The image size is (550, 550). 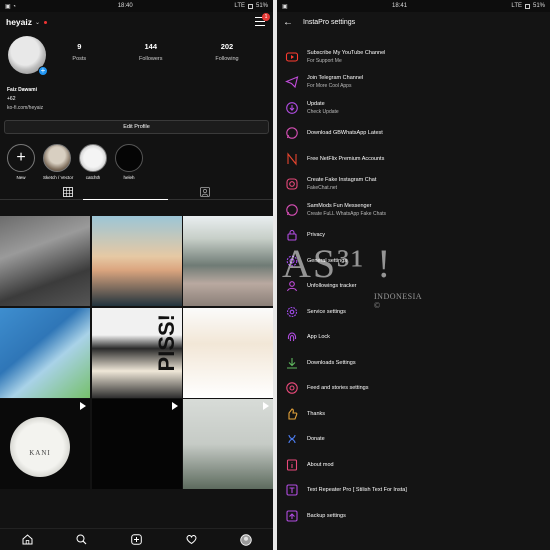 What do you see at coordinates (226, 64) in the screenshot?
I see `stat-following: 202 Following` at bounding box center [226, 64].